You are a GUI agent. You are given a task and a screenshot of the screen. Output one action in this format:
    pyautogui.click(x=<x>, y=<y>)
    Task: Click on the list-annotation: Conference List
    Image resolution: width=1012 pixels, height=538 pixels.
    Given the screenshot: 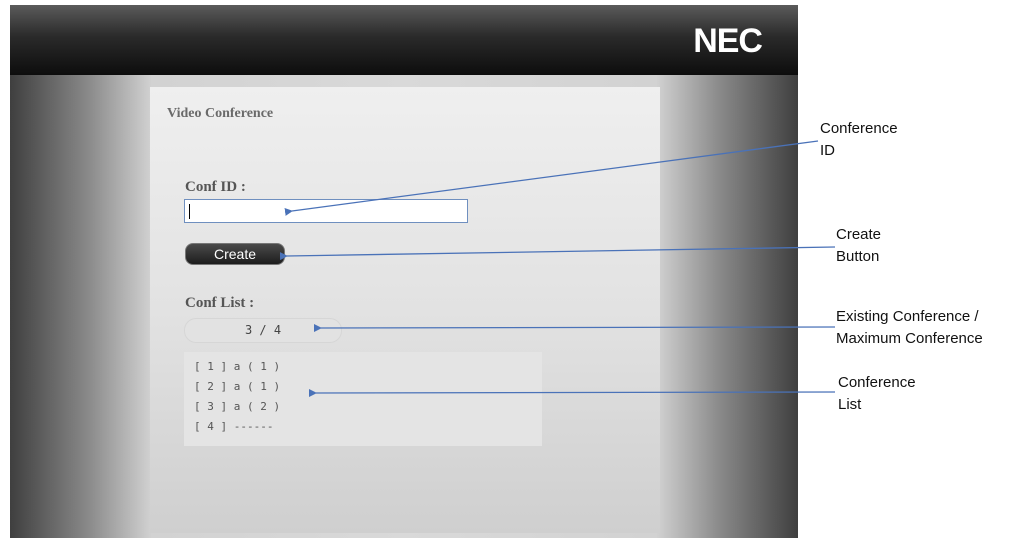 What is the action you would take?
    pyautogui.click(x=877, y=394)
    